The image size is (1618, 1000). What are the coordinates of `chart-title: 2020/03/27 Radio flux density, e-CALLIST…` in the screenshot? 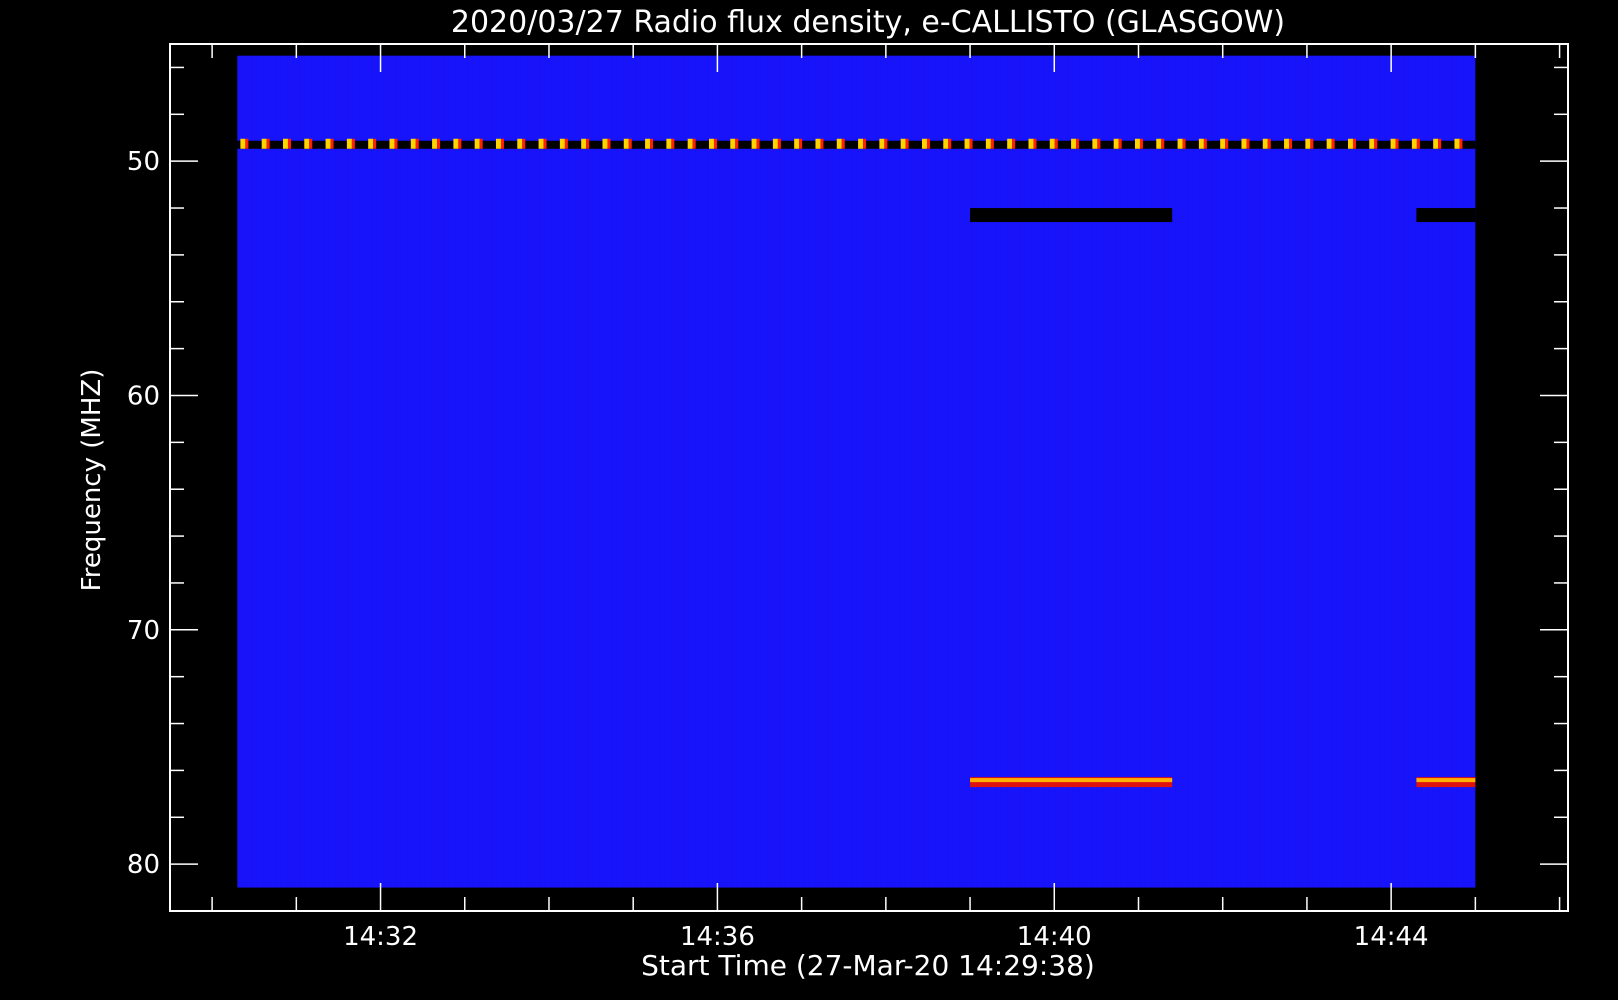 It's located at (868, 22).